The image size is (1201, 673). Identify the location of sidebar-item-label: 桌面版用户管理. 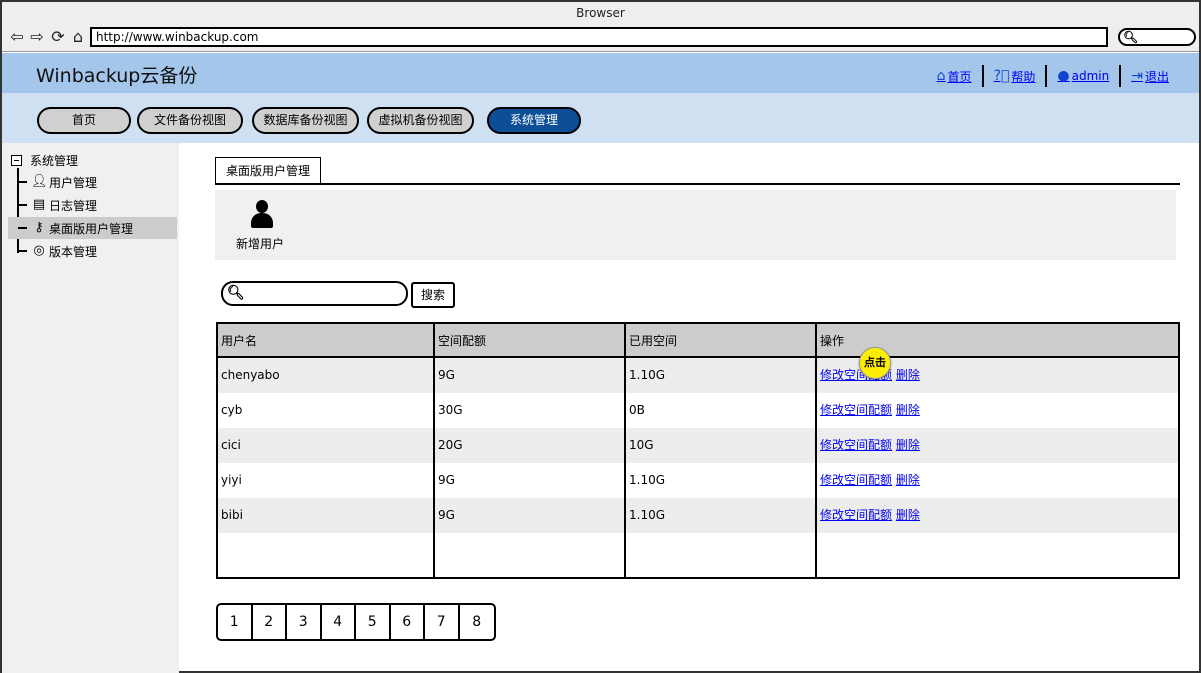
(91, 229).